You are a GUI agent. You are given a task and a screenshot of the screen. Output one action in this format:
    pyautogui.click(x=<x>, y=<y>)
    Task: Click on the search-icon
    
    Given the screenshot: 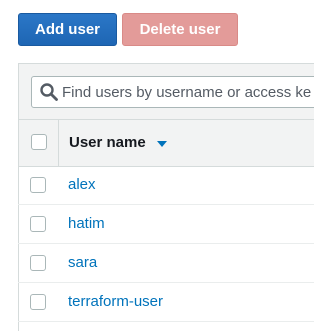 What is the action you would take?
    pyautogui.click(x=49, y=92)
    